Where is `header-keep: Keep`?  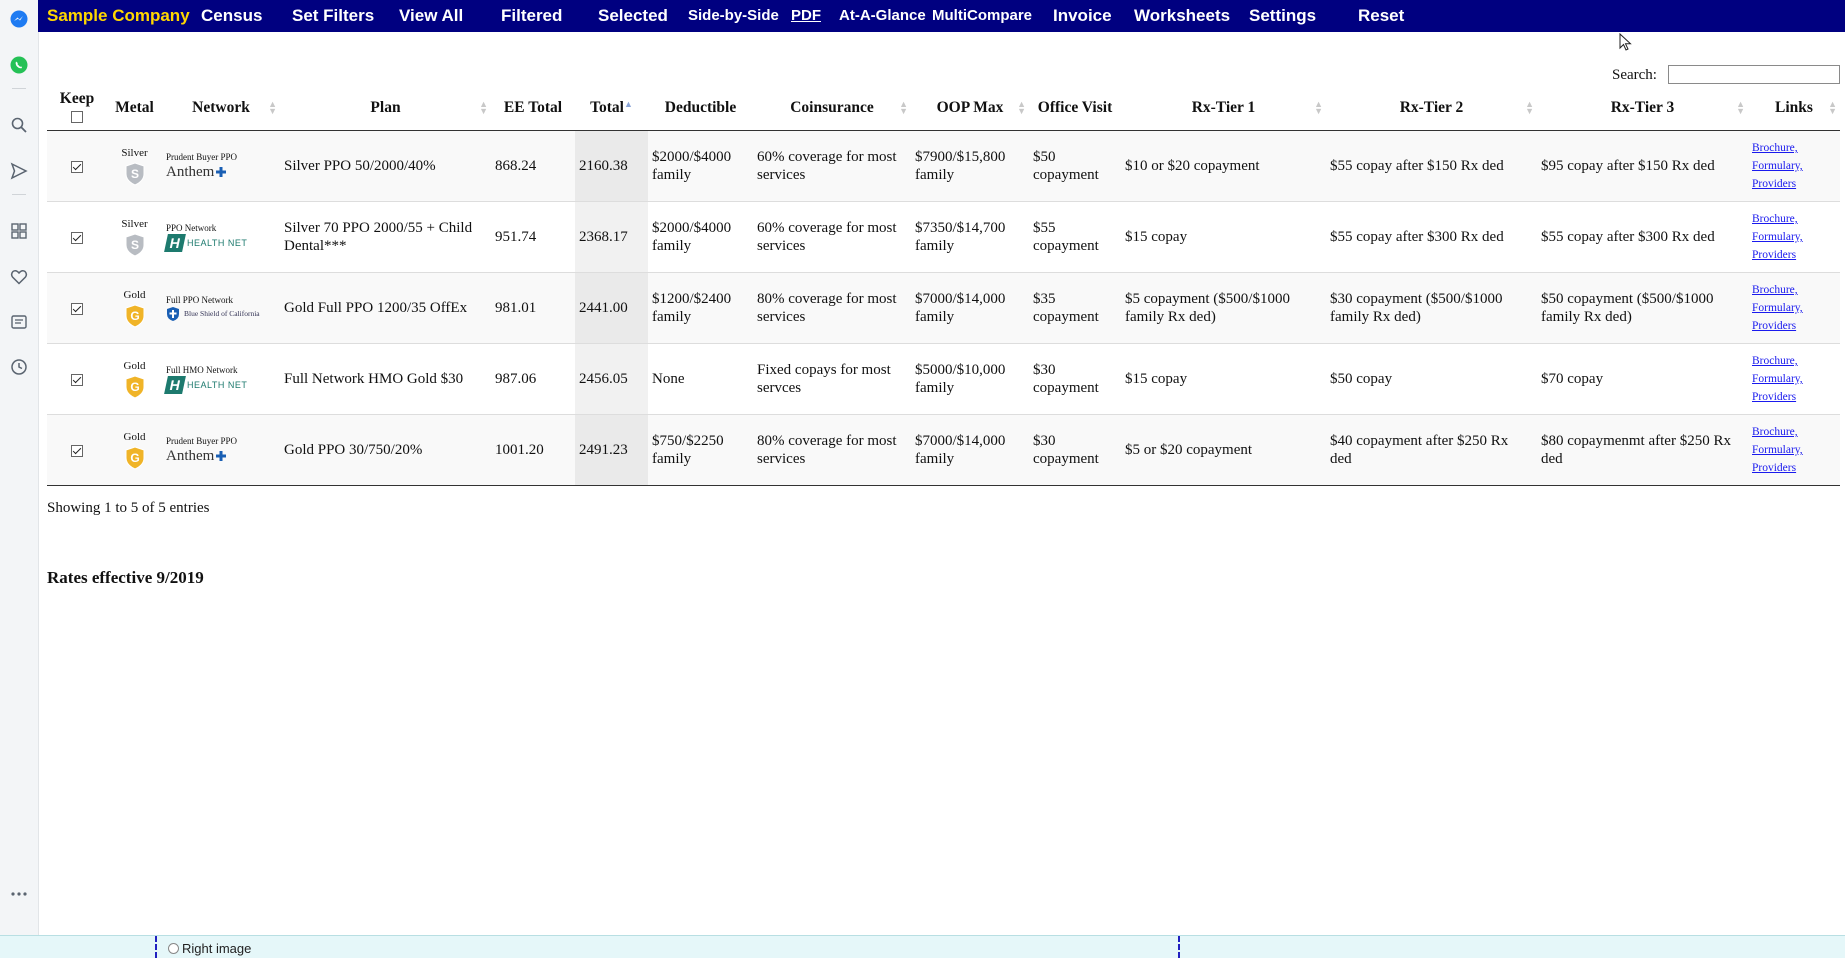 header-keep: Keep is located at coordinates (77, 108).